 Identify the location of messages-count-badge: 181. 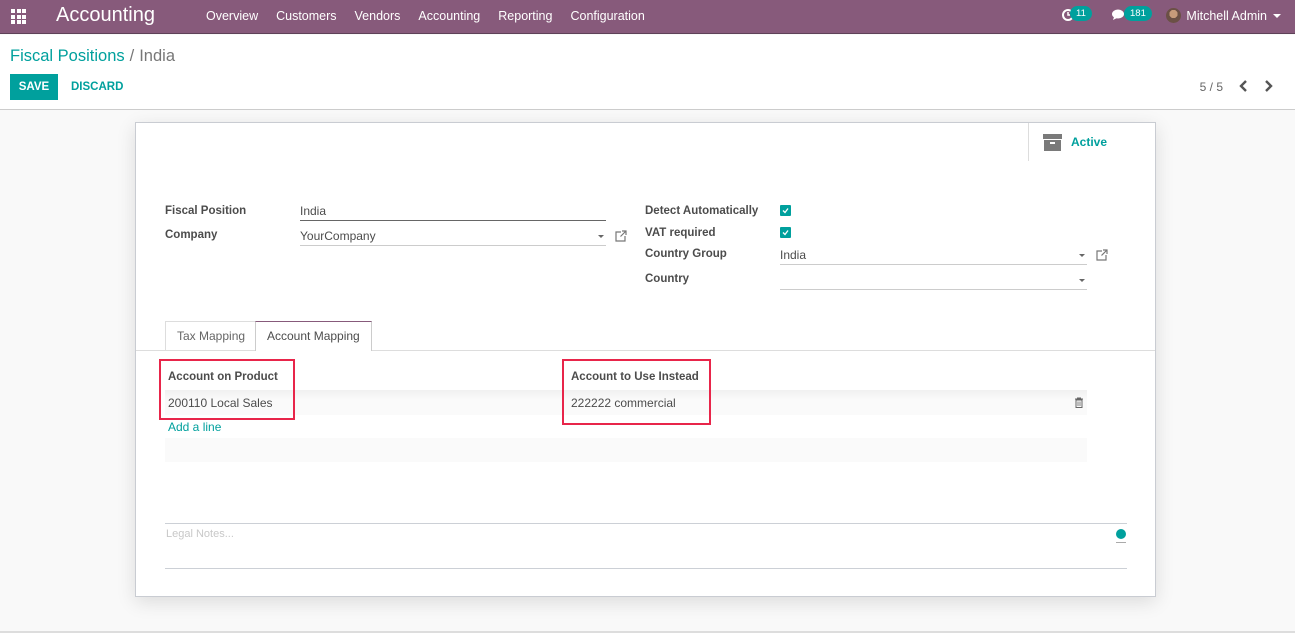
(1138, 13).